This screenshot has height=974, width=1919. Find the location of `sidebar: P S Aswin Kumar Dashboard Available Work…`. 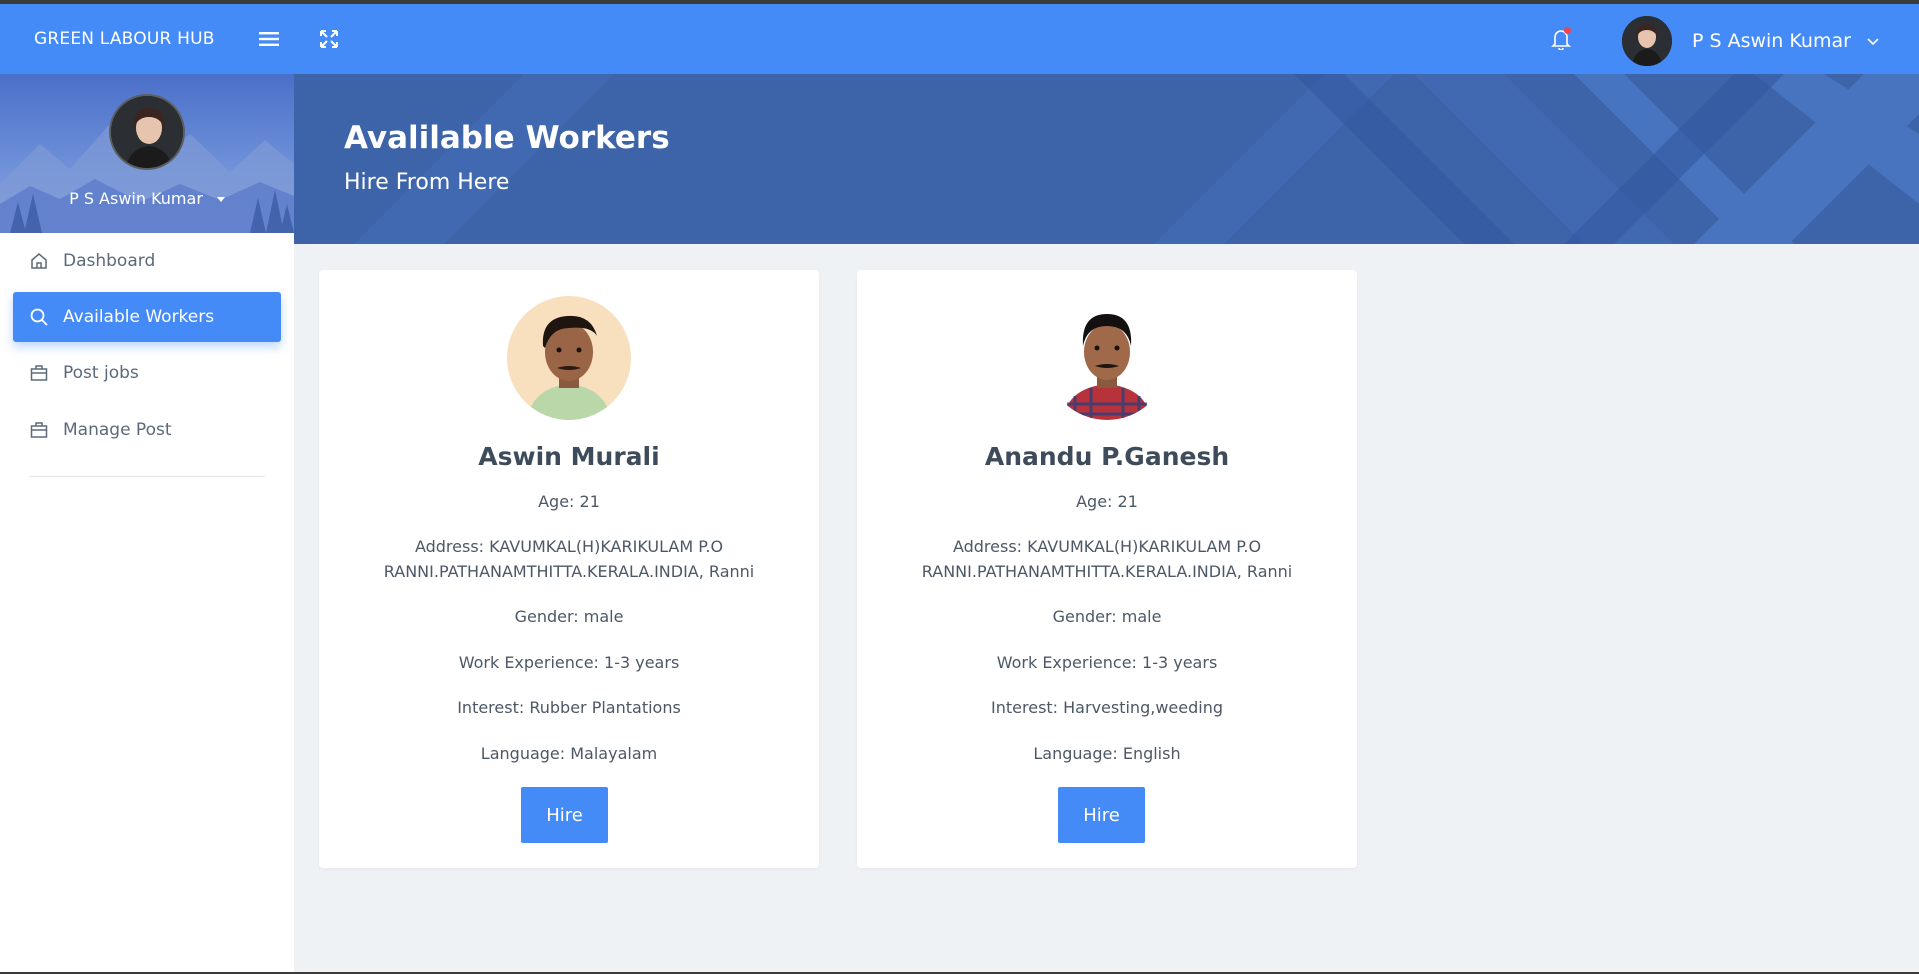

sidebar: P S Aswin Kumar Dashboard Available Work… is located at coordinates (147, 523).